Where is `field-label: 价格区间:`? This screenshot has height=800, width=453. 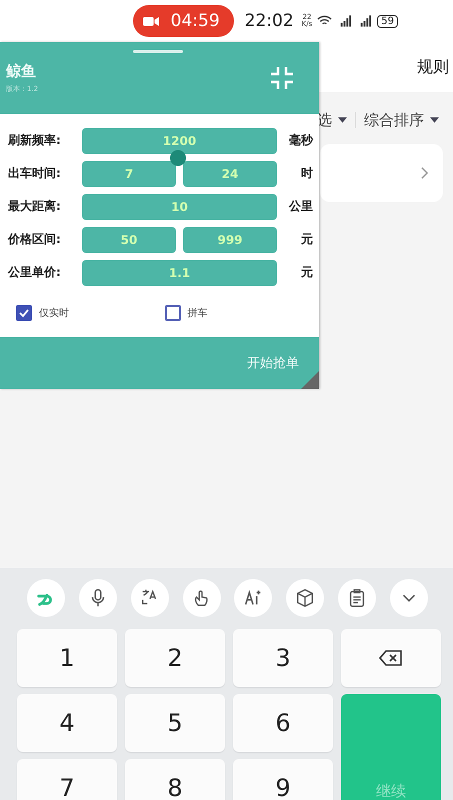
field-label: 价格区间: is located at coordinates (35, 239).